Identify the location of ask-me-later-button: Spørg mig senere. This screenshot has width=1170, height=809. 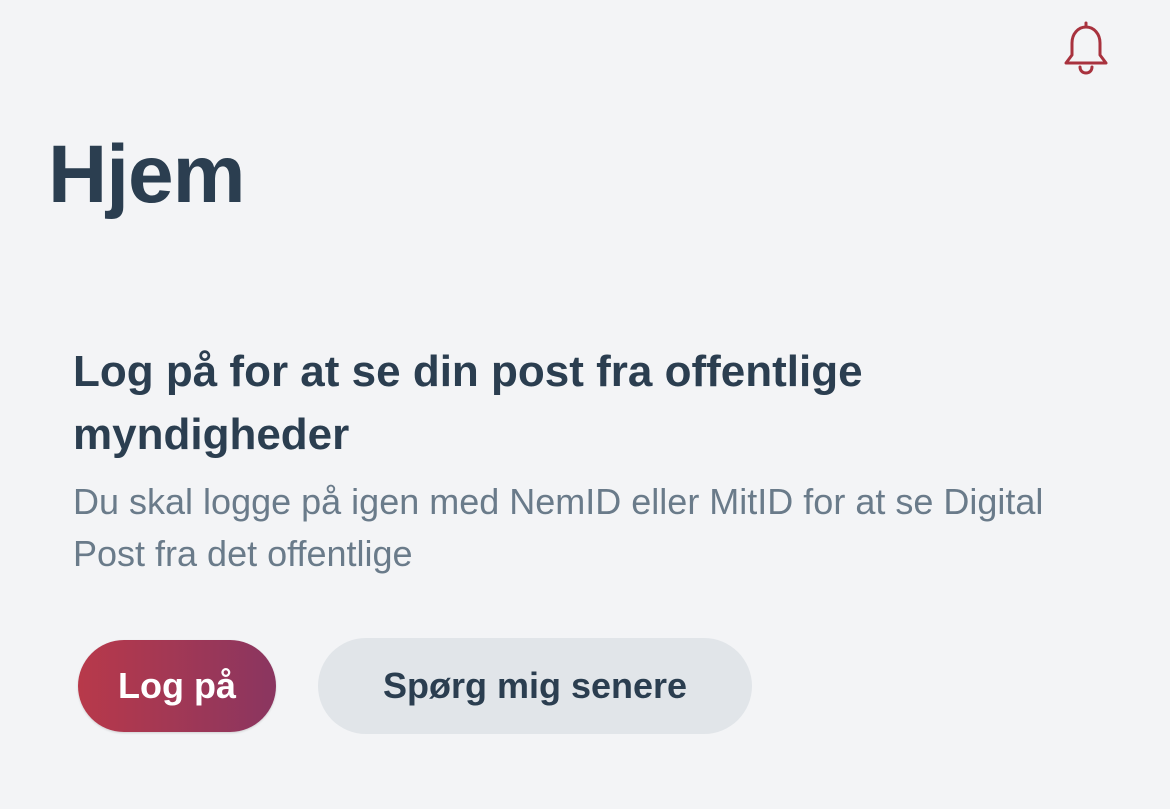
(535, 686).